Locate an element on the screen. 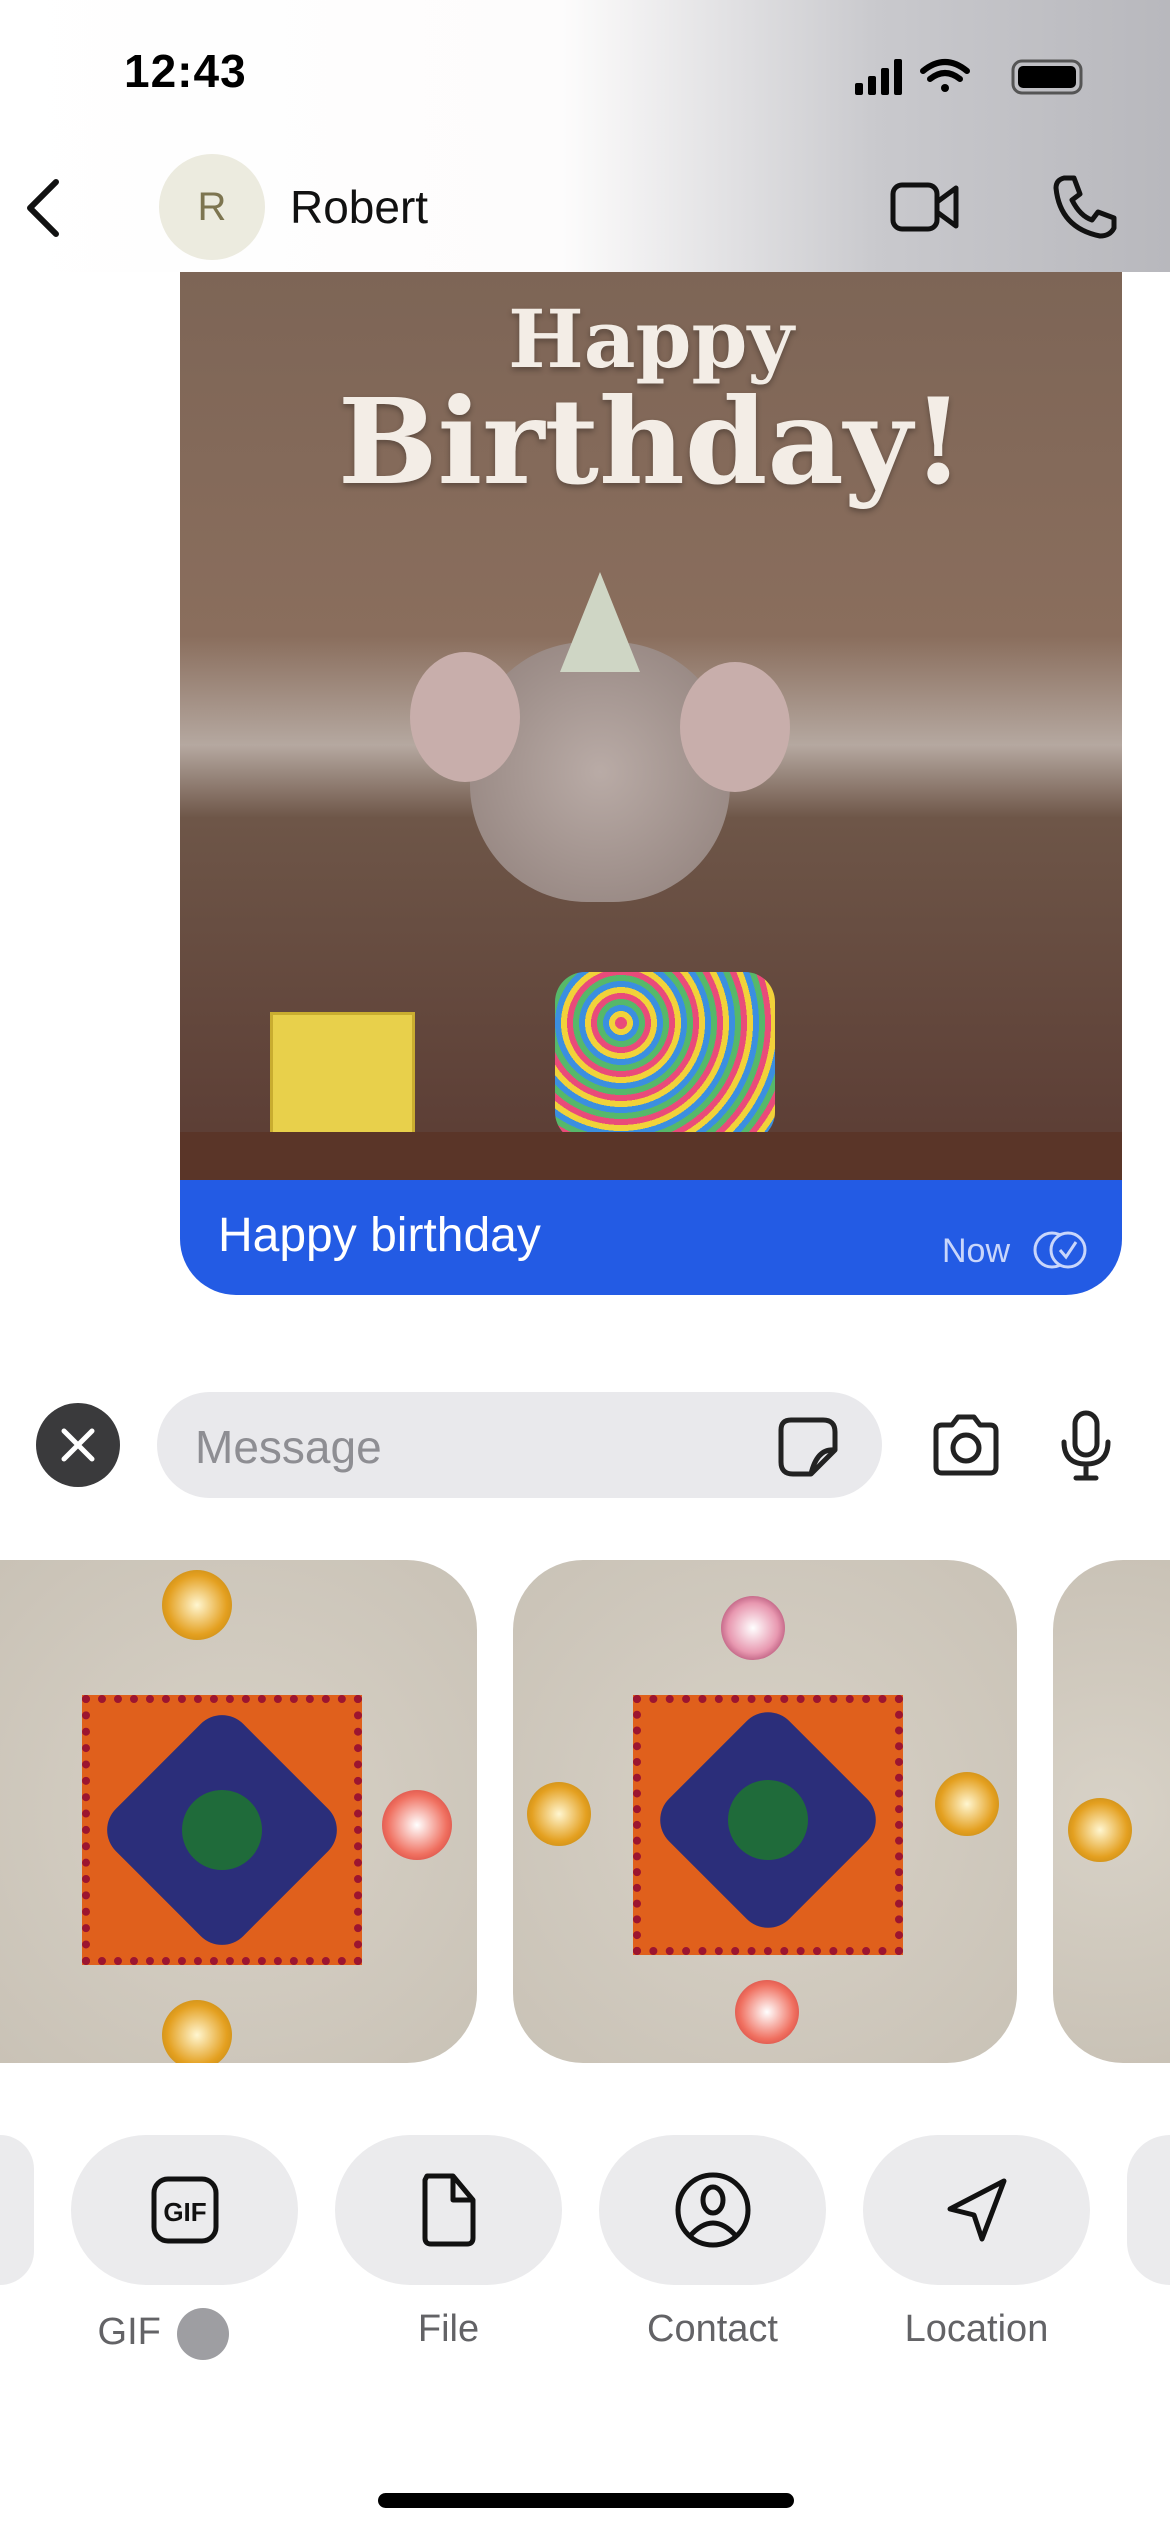 This screenshot has height=2532, width=1170. close-icon is located at coordinates (78, 1445).